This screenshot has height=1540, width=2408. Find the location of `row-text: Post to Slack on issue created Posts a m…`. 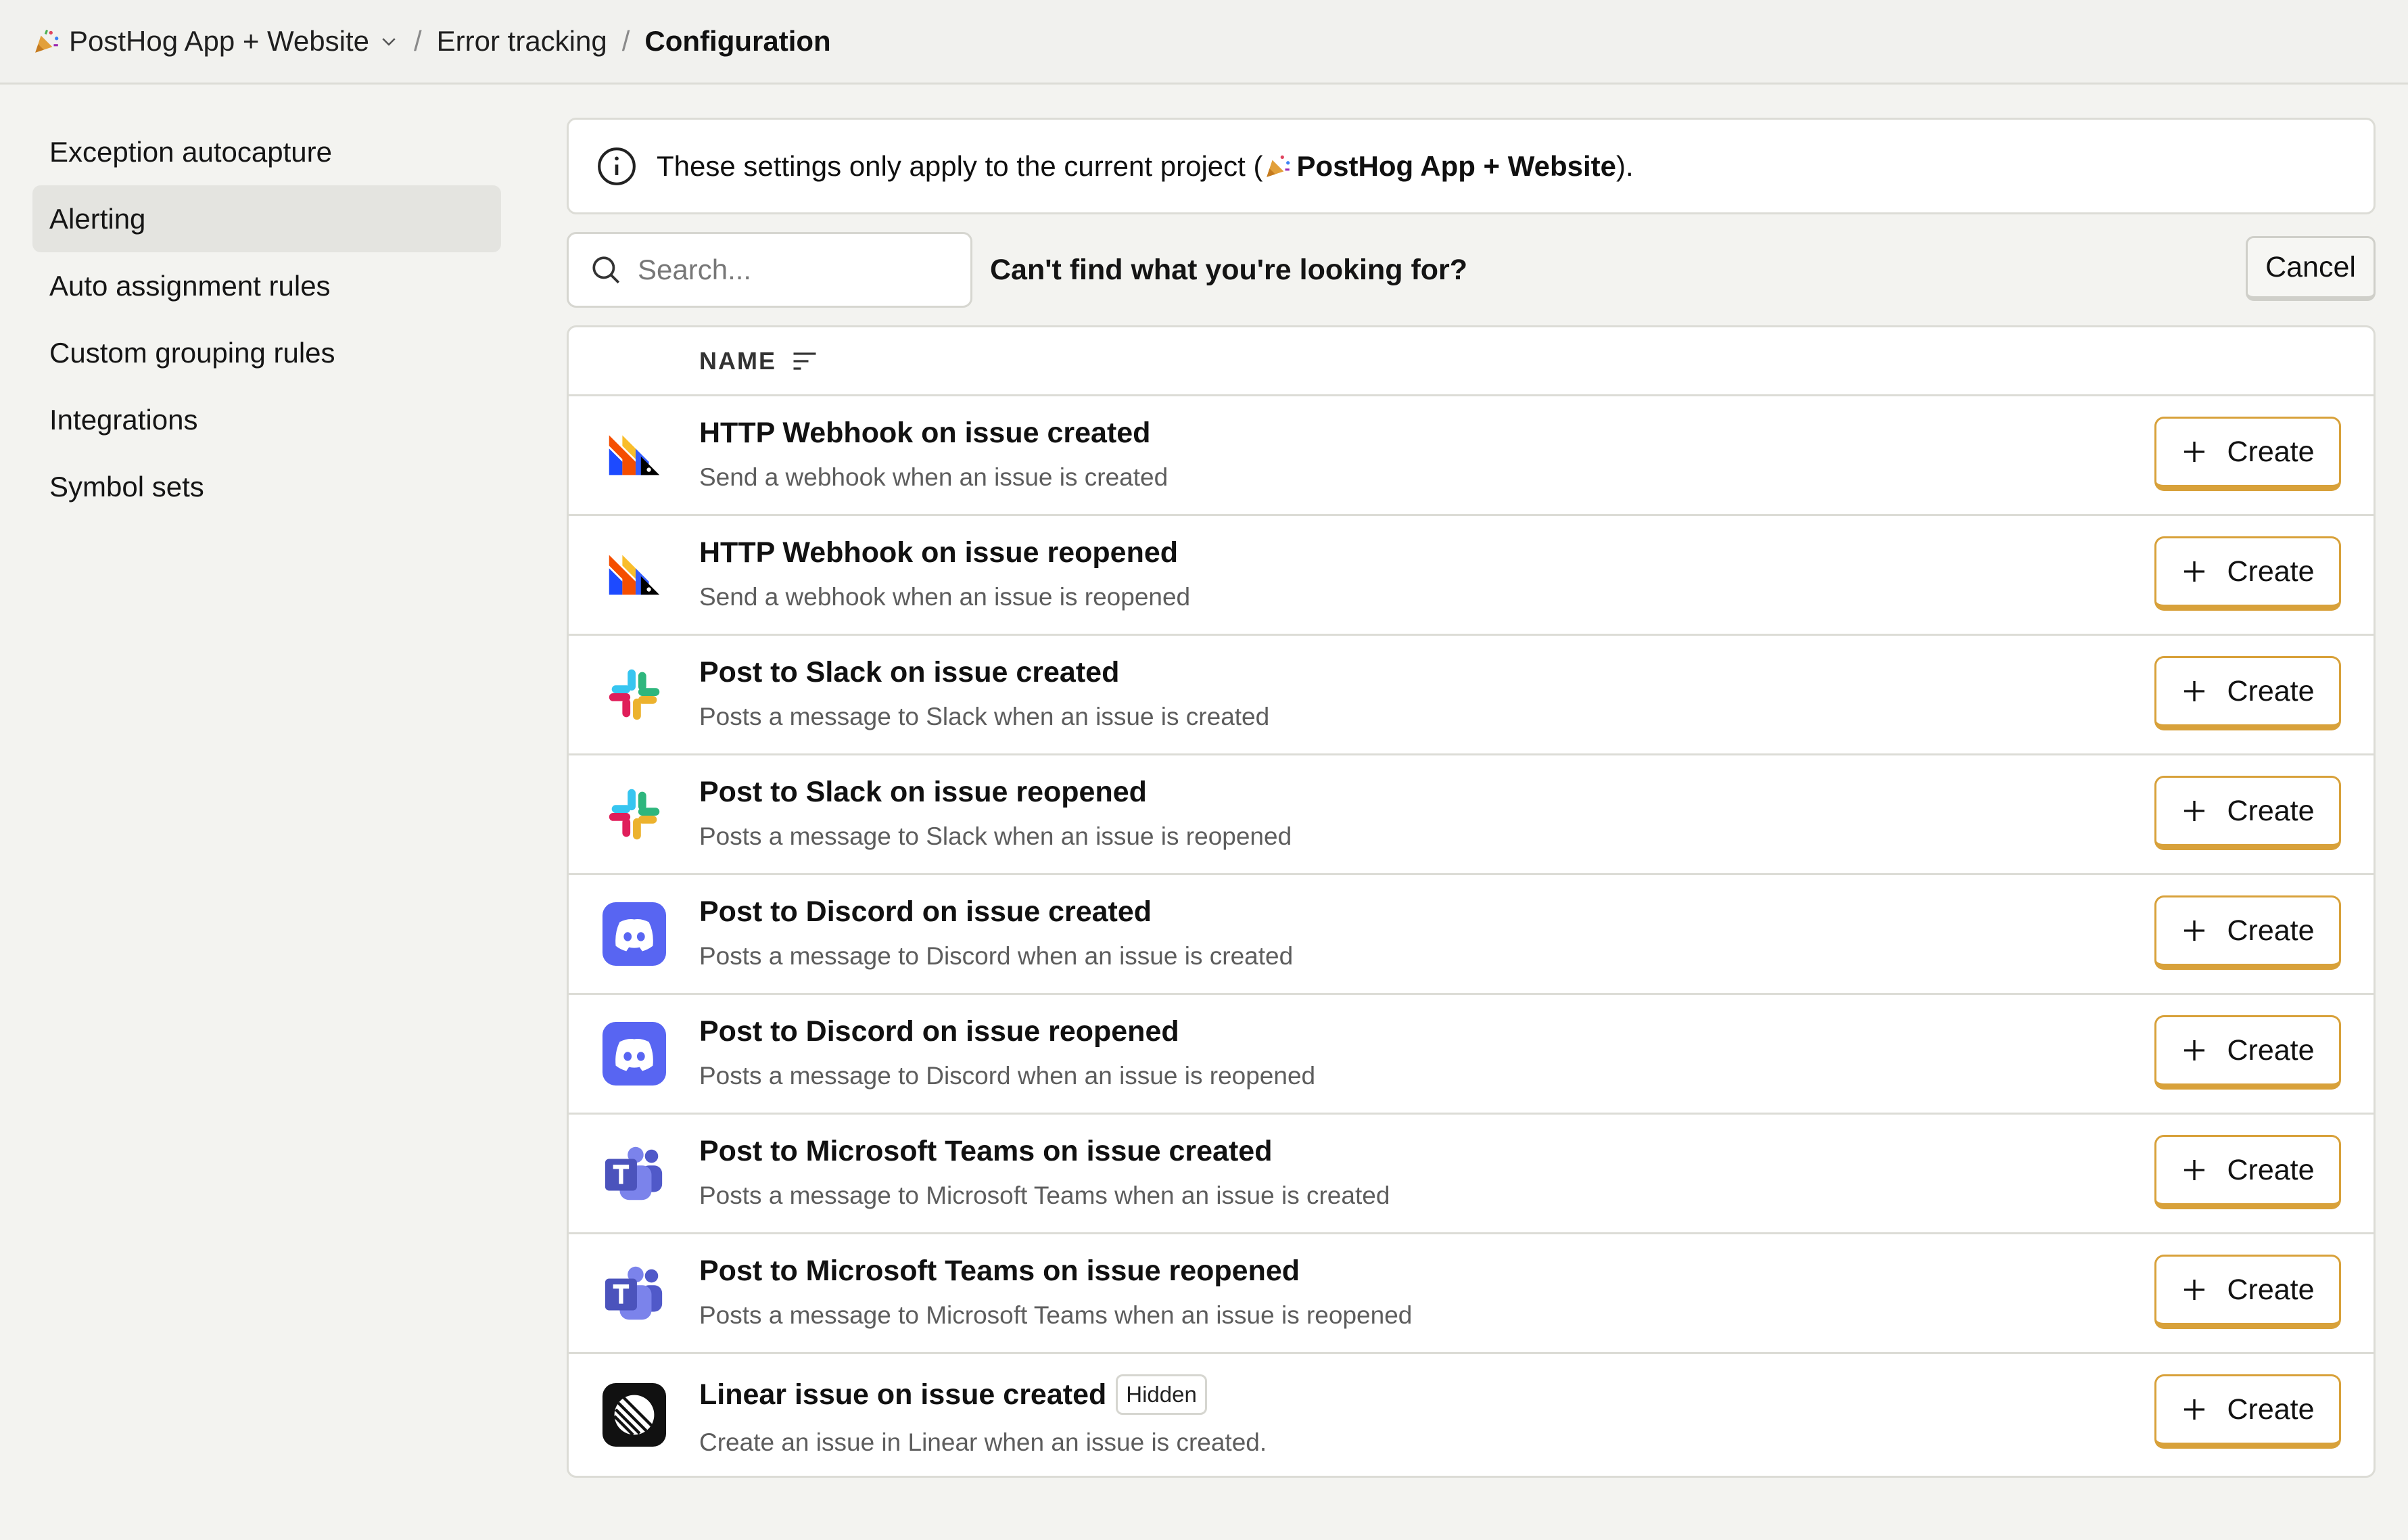

row-text: Post to Slack on issue created Posts a m… is located at coordinates (984, 693).